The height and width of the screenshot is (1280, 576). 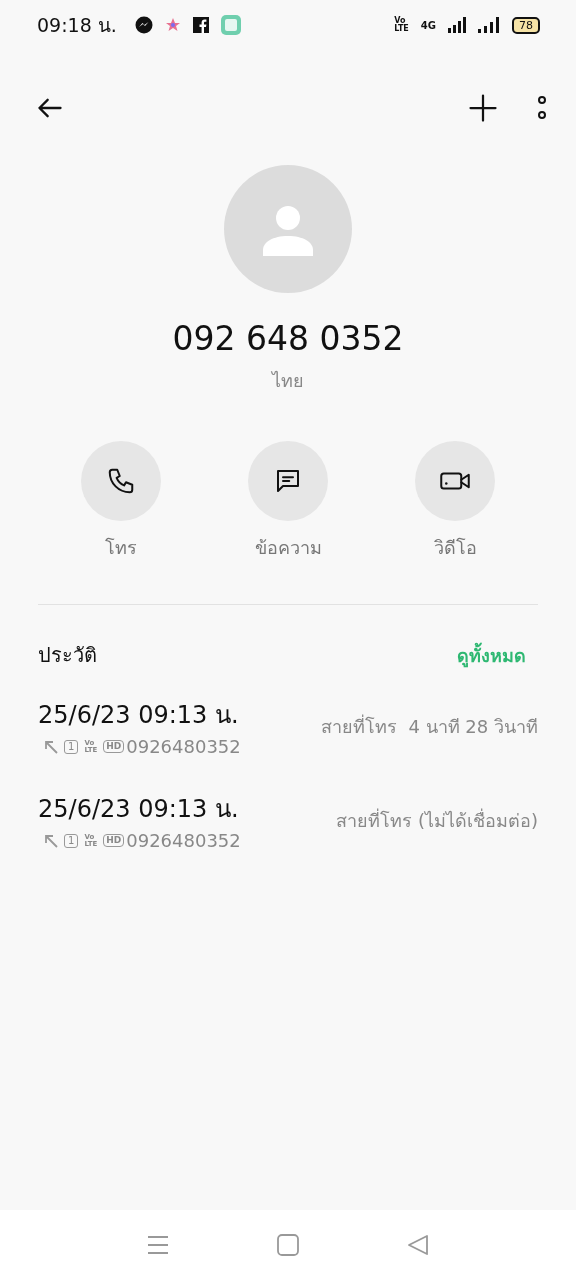 What do you see at coordinates (288, 381) in the screenshot?
I see `contact-location: ไทย` at bounding box center [288, 381].